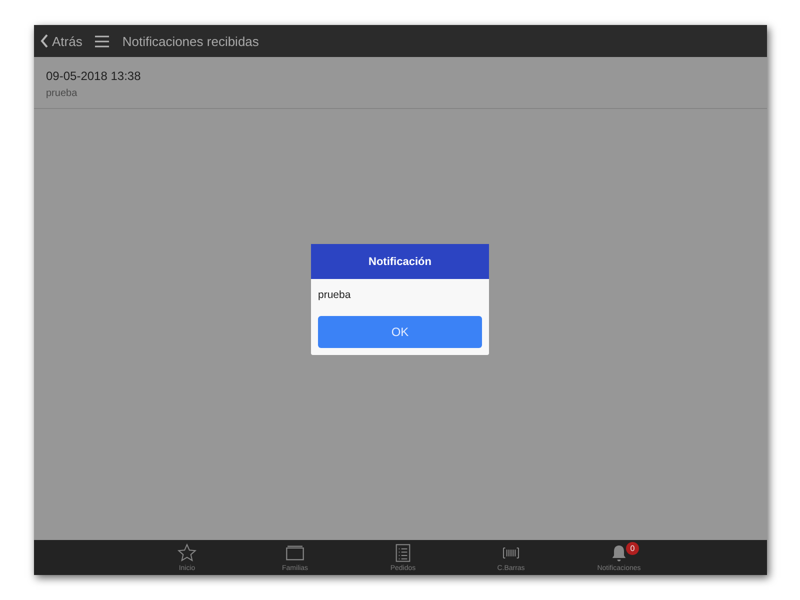 This screenshot has width=800, height=600. I want to click on back-button: Atrás, so click(61, 41).